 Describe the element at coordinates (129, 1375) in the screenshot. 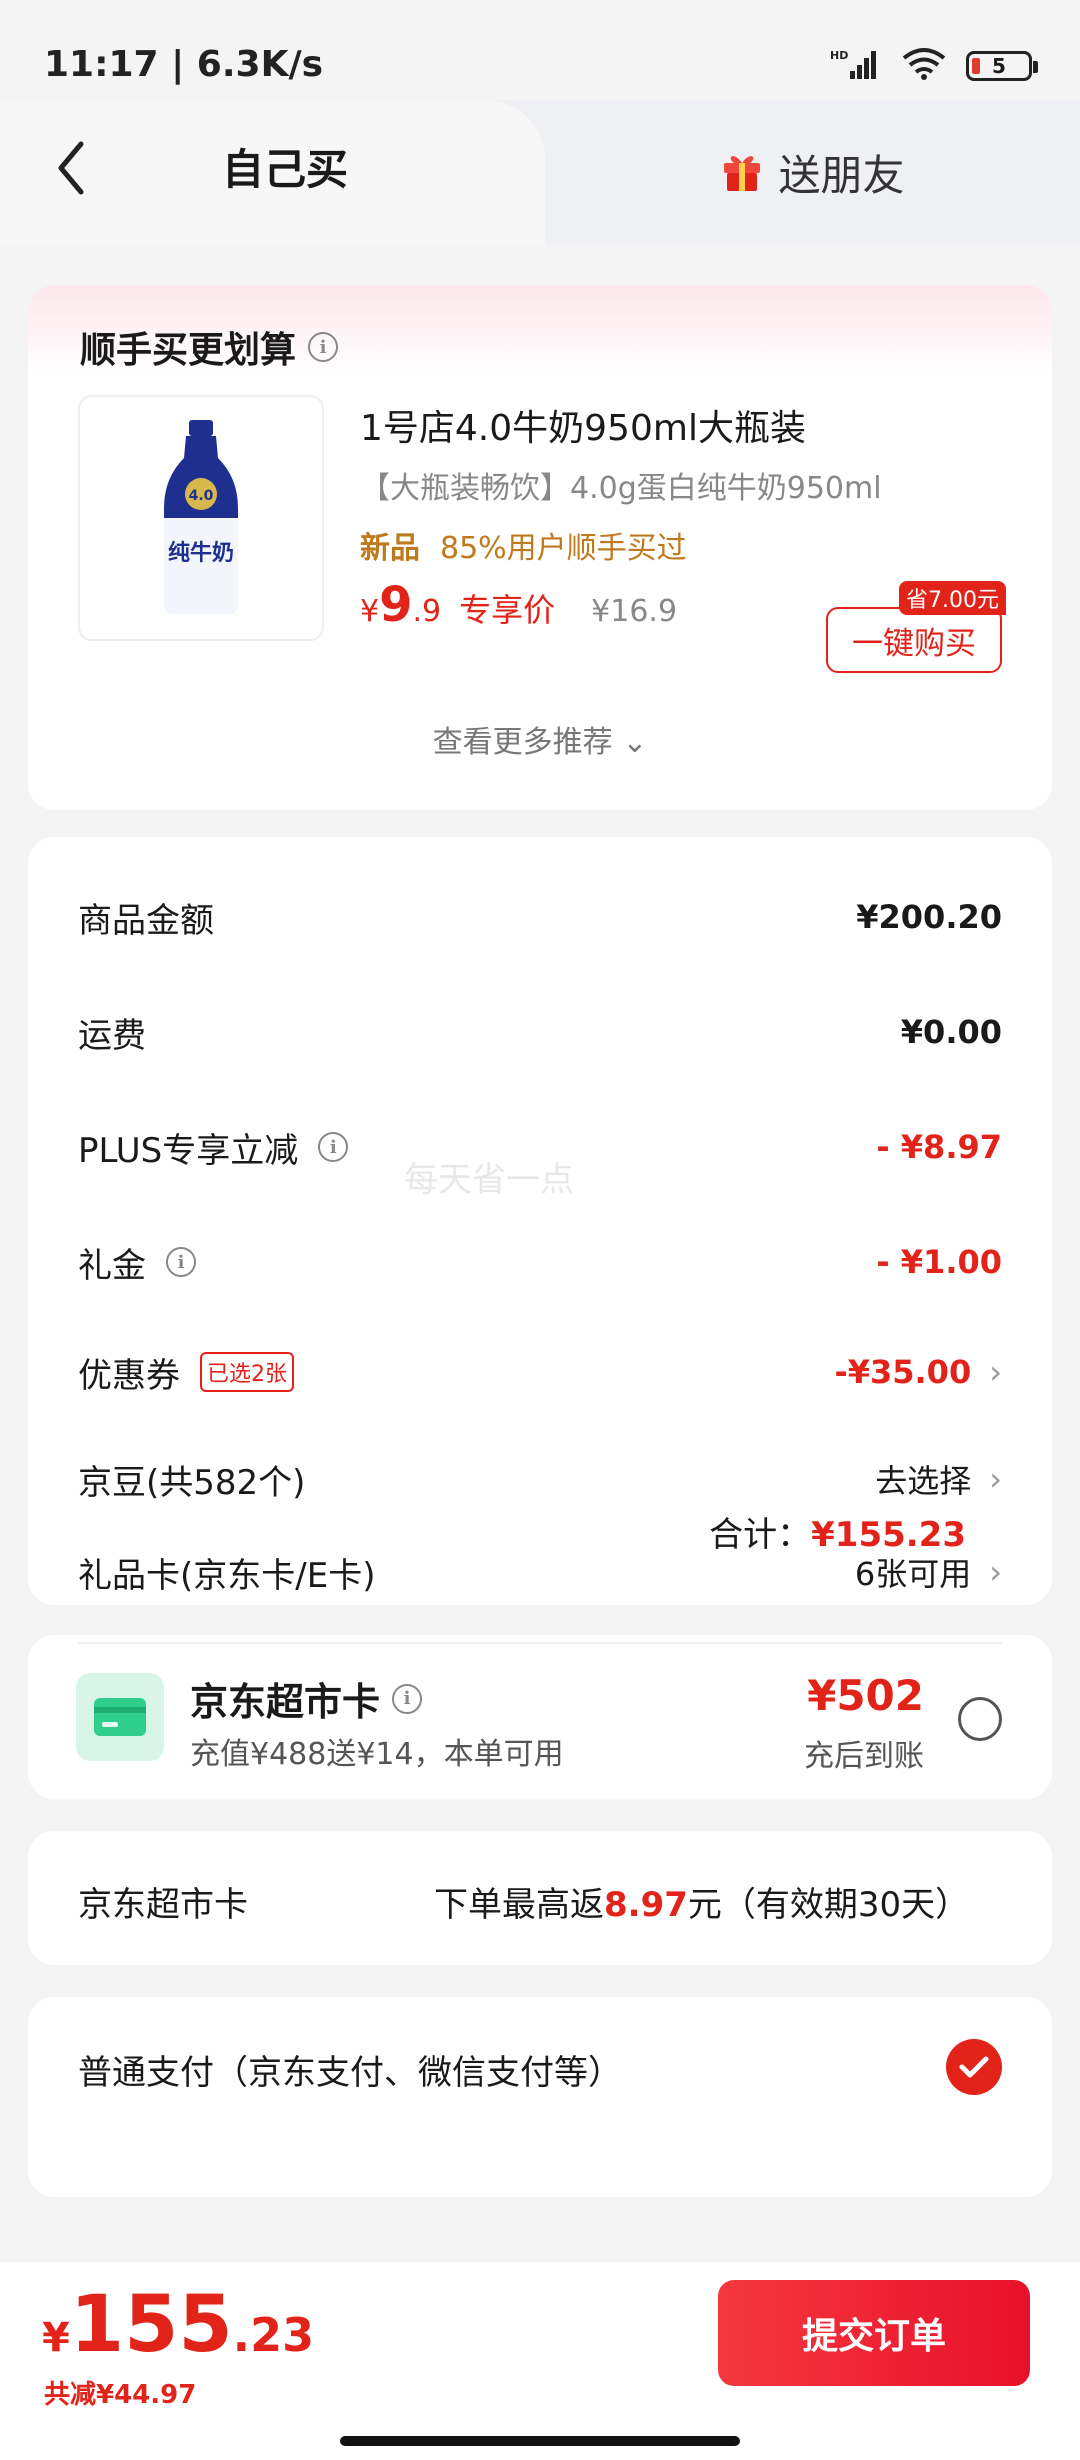

I see `coupon-label: 优惠券` at that location.